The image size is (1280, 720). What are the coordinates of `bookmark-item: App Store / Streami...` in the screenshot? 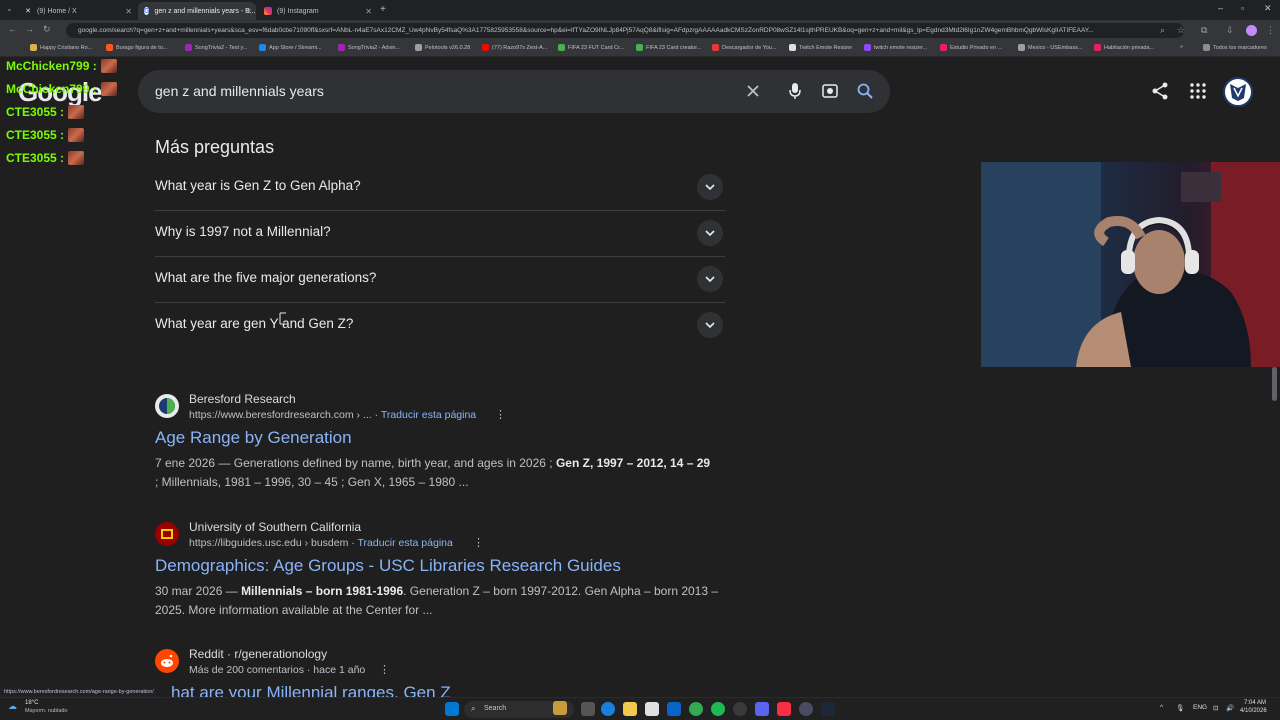 It's located at (290, 47).